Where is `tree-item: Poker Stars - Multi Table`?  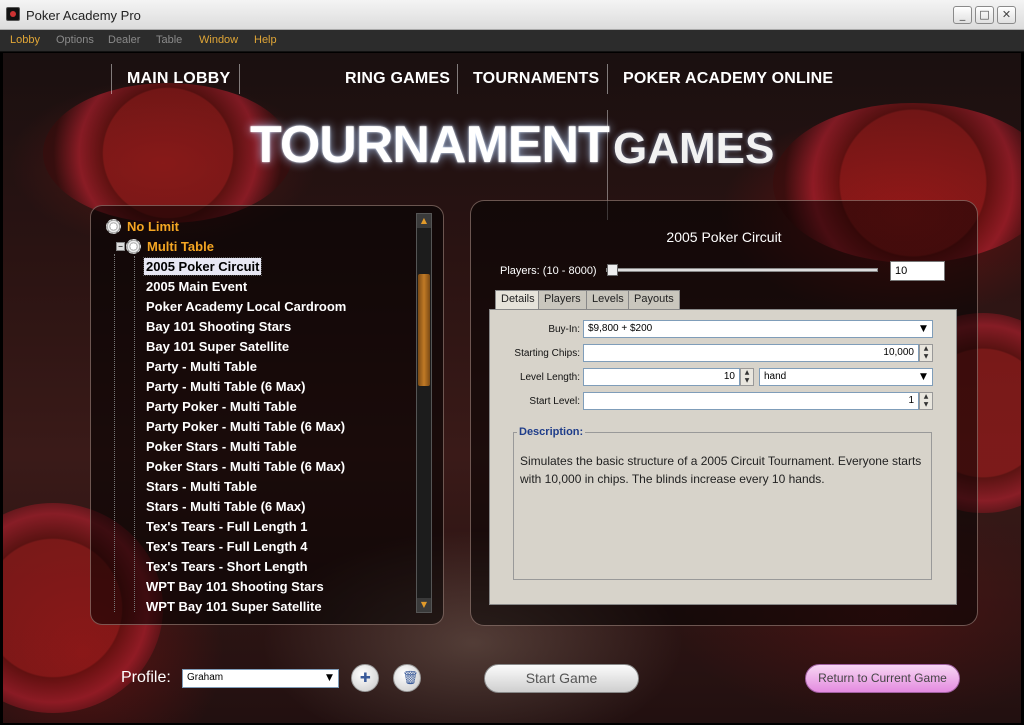
tree-item: Poker Stars - Multi Table is located at coordinates (221, 447).